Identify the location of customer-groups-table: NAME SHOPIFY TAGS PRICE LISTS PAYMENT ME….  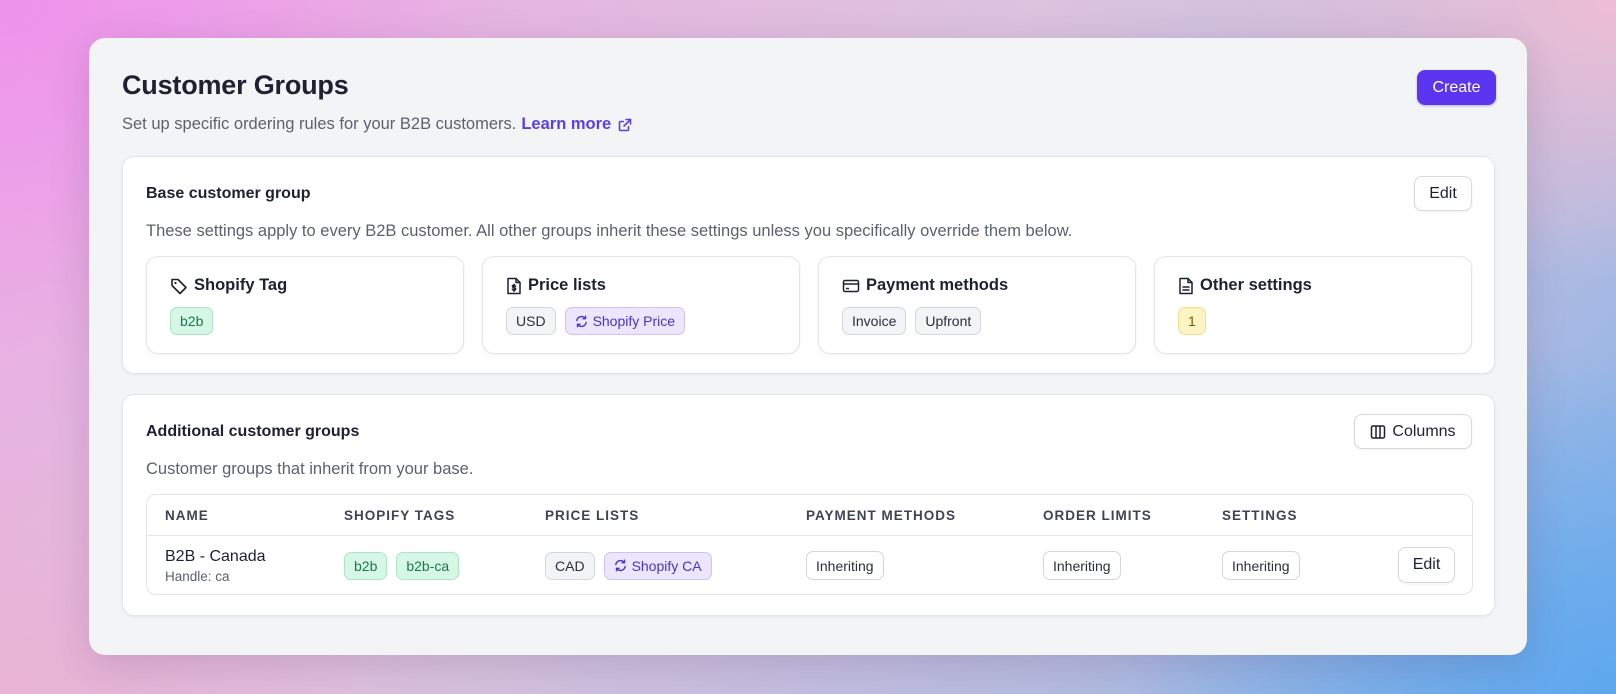
(809, 544).